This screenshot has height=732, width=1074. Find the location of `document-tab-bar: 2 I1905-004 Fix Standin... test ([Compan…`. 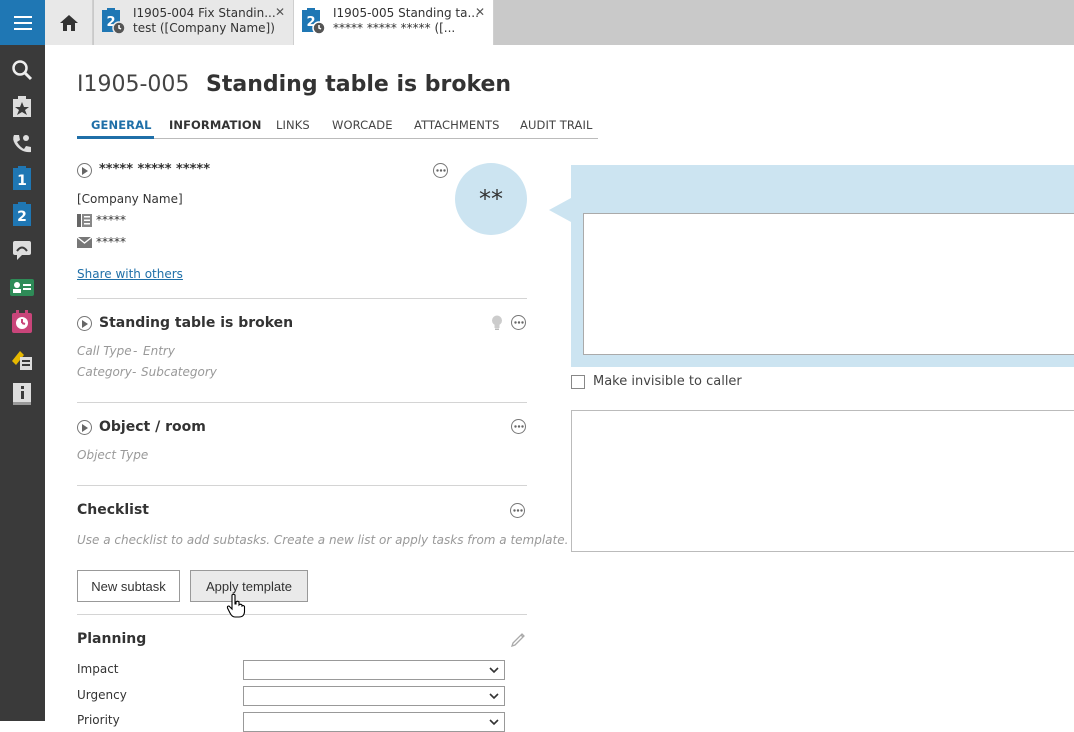

document-tab-bar: 2 I1905-004 Fix Standin... test ([Compan… is located at coordinates (559, 22).